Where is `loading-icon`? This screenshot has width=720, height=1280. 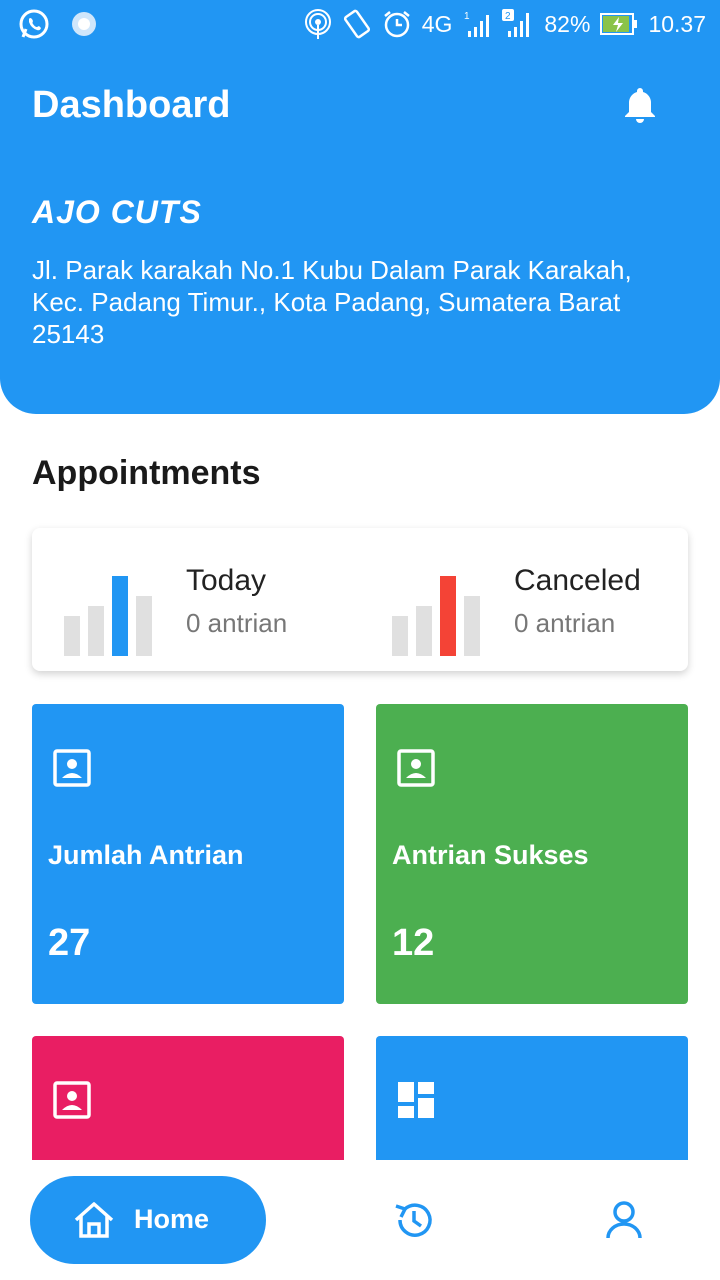
loading-icon is located at coordinates (84, 24).